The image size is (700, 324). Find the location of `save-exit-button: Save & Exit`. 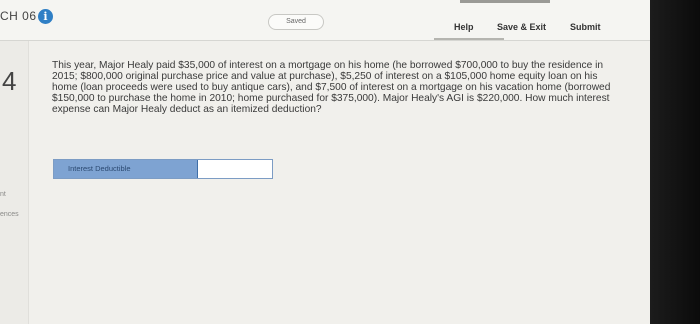

save-exit-button: Save & Exit is located at coordinates (521, 27).